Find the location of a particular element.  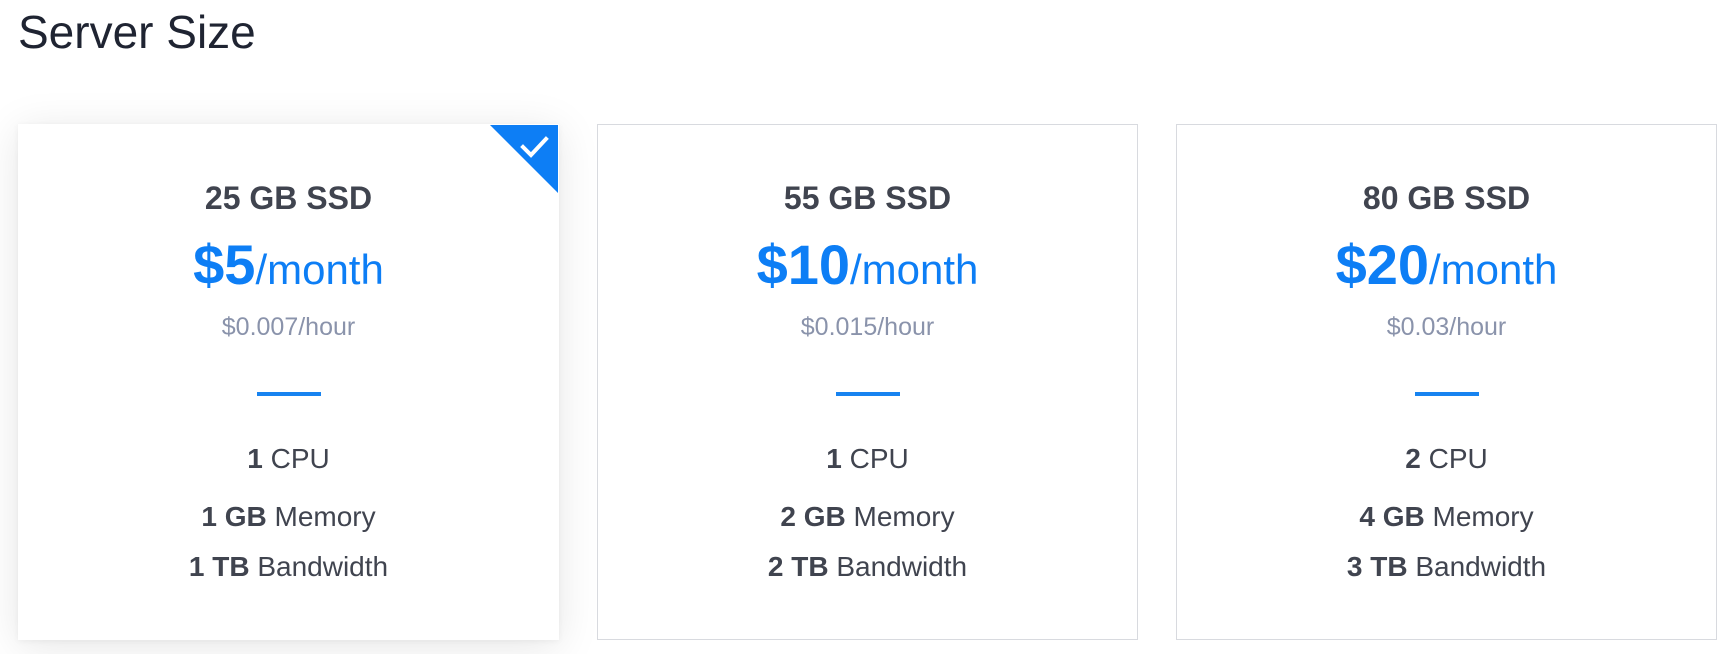

price-amount: $5 is located at coordinates (224, 264).